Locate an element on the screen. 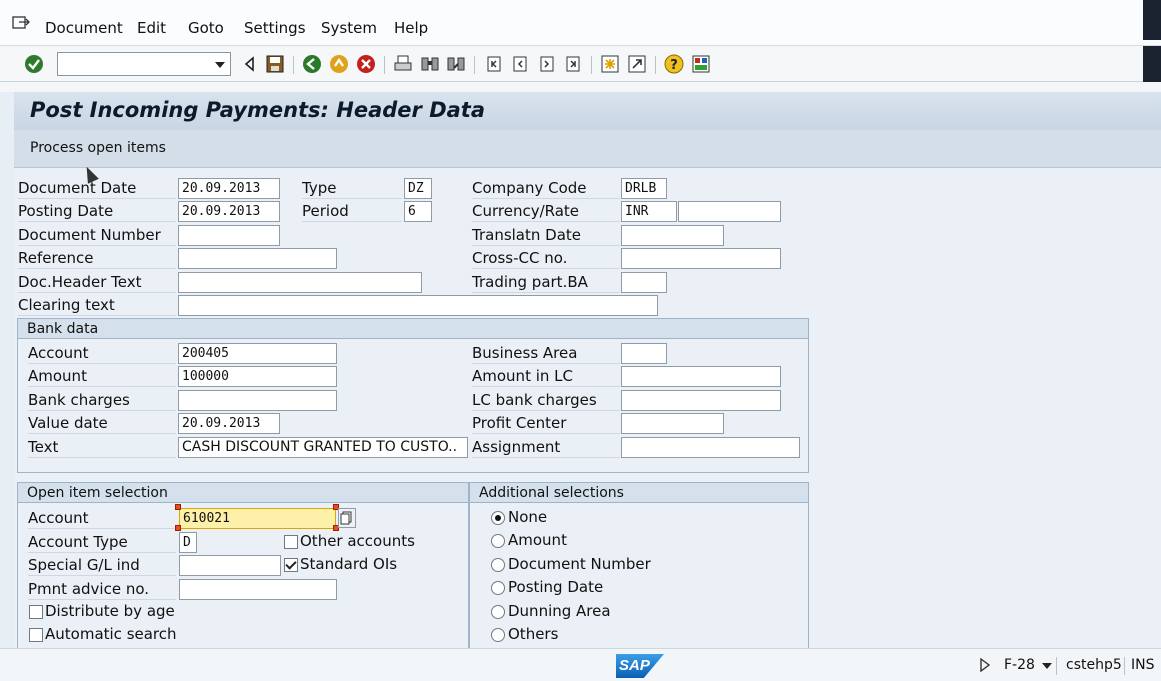 The width and height of the screenshot is (1161, 681). back-green-icon is located at coordinates (312, 64).